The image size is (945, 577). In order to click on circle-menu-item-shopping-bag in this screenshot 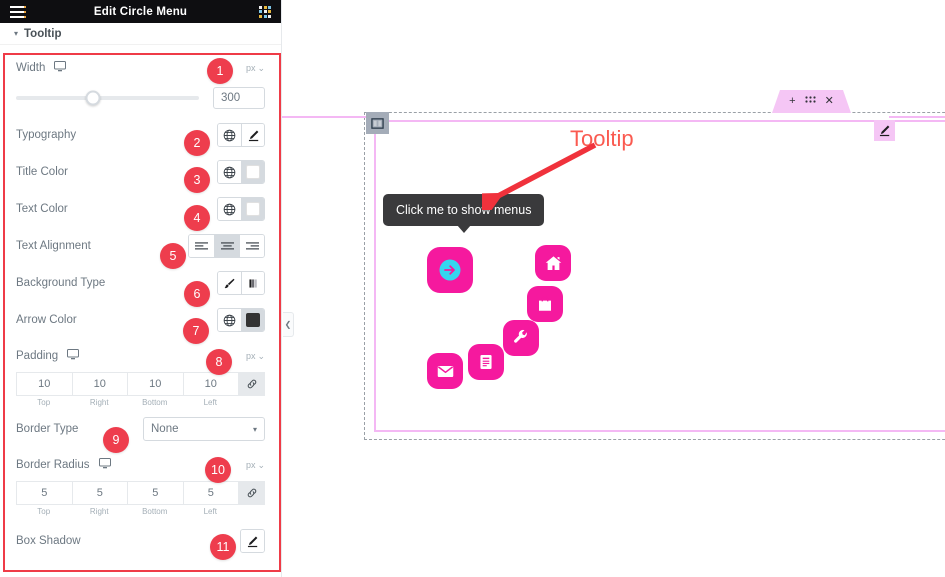, I will do `click(545, 304)`.